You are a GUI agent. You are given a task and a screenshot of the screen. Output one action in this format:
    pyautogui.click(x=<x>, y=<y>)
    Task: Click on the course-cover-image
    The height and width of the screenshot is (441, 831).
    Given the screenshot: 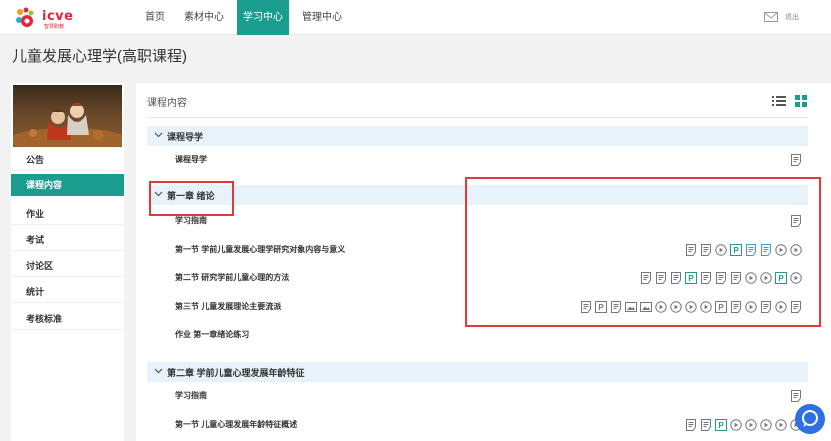 What is the action you would take?
    pyautogui.click(x=67, y=116)
    